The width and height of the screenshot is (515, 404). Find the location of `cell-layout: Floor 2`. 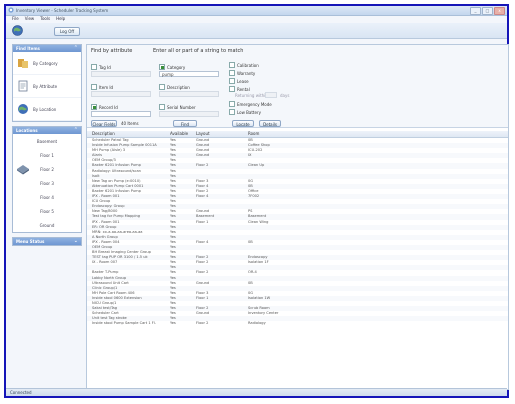

cell-layout: Floor 2 is located at coordinates (202, 323).